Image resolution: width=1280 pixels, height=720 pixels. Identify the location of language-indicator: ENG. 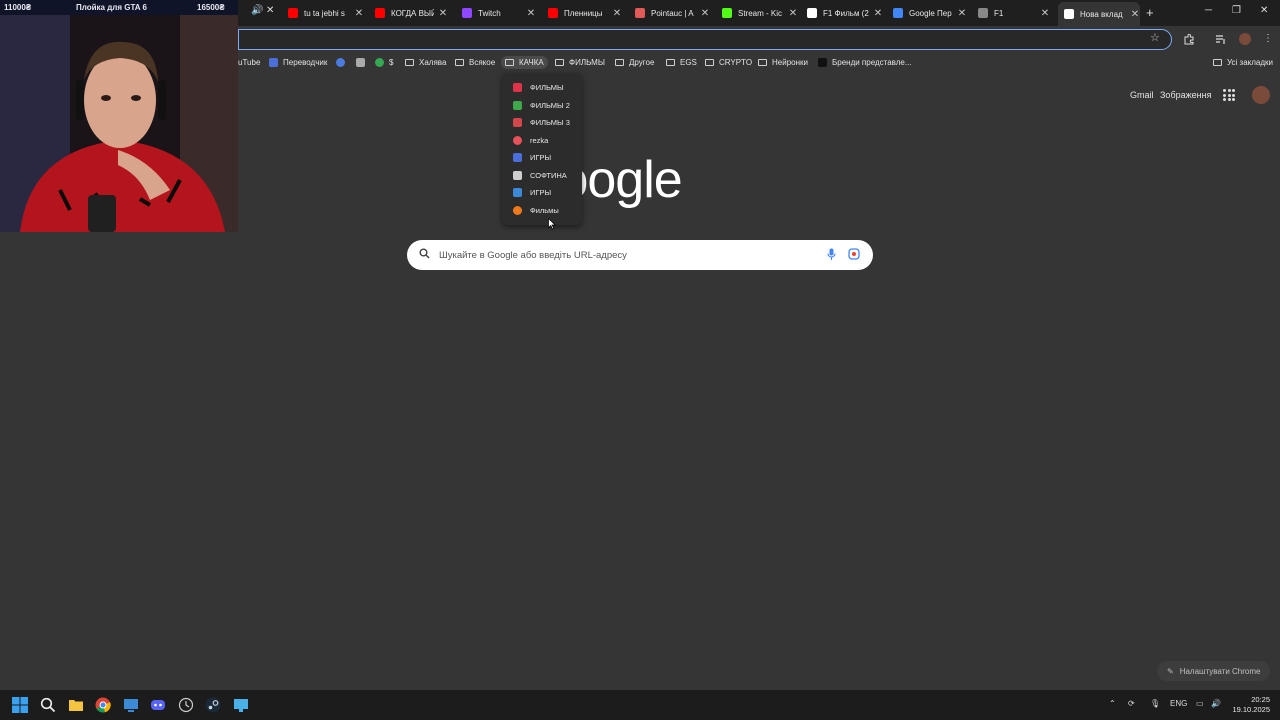
(1178, 703).